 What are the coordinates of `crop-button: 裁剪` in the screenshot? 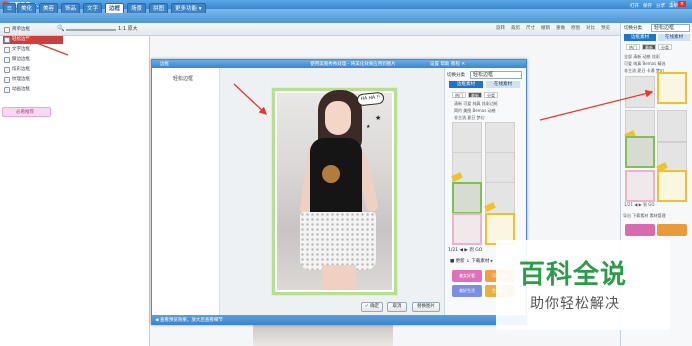 It's located at (515, 28).